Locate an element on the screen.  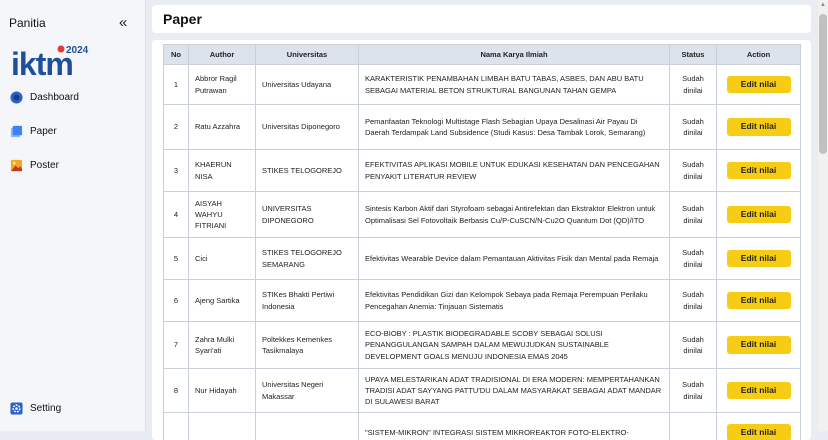
col-no: No is located at coordinates (176, 55).